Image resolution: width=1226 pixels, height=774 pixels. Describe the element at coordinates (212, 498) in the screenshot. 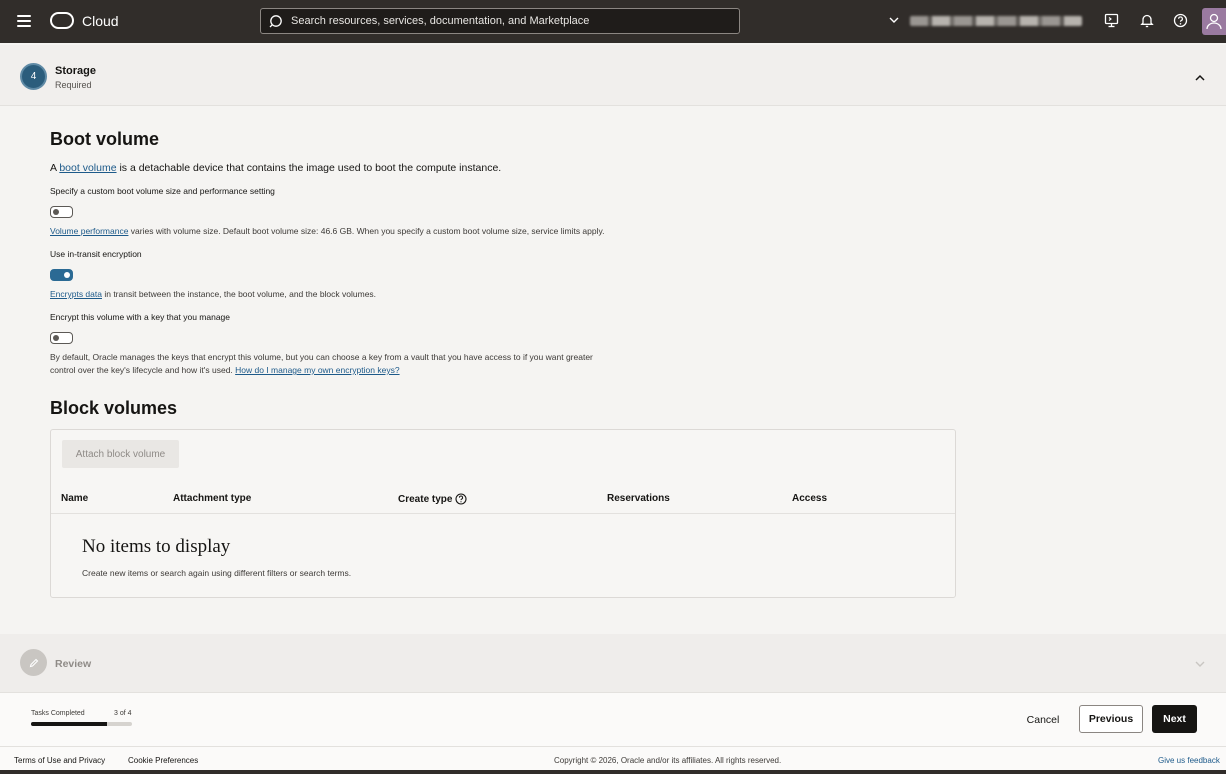

I see `column-header-attachment-type: Attachment type` at that location.